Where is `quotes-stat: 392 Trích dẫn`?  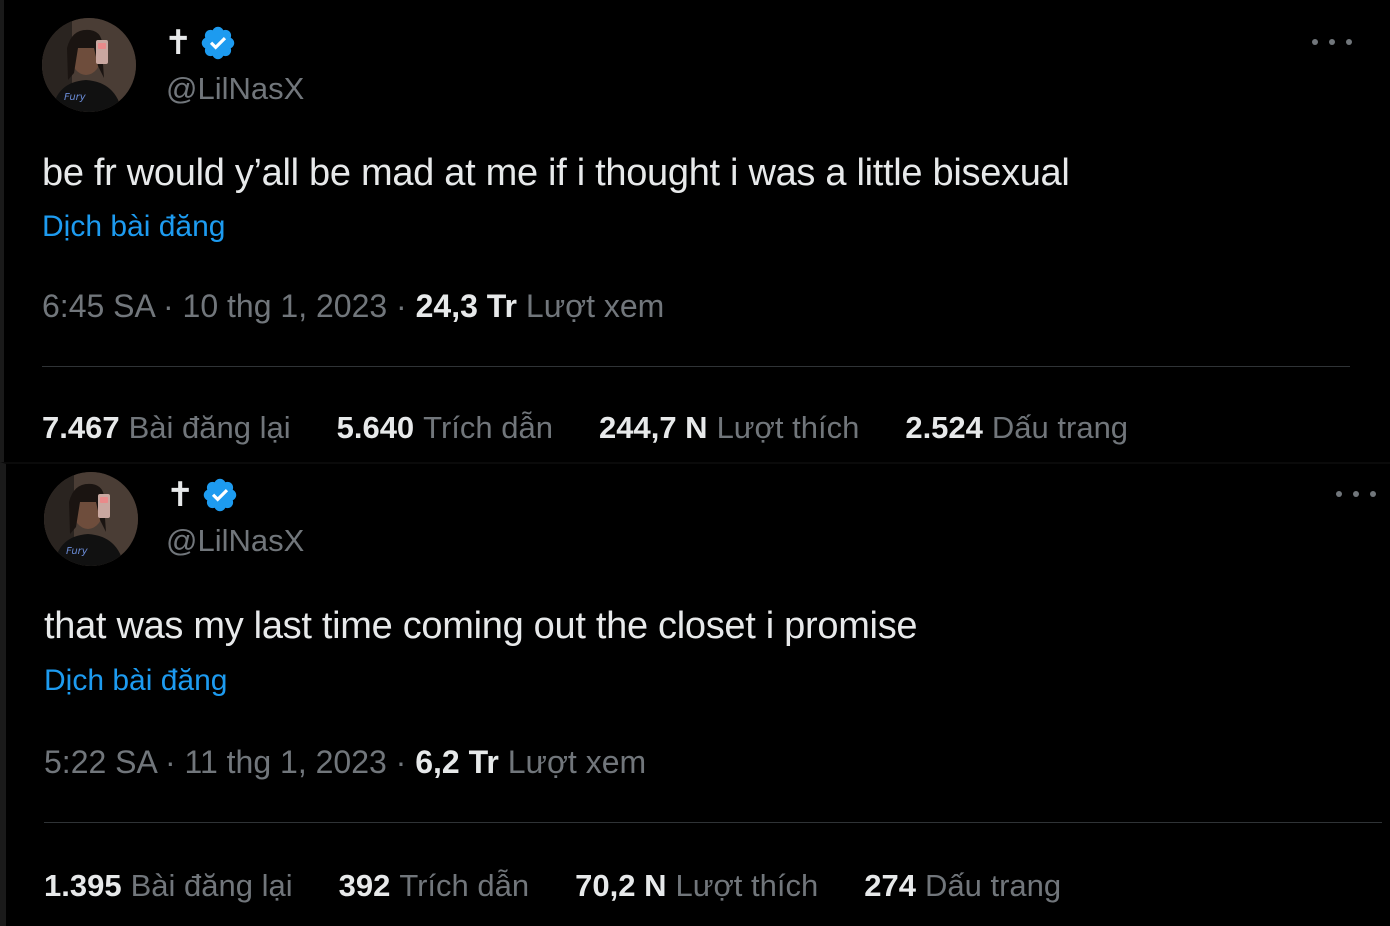 quotes-stat: 392 Trích dẫn is located at coordinates (434, 885).